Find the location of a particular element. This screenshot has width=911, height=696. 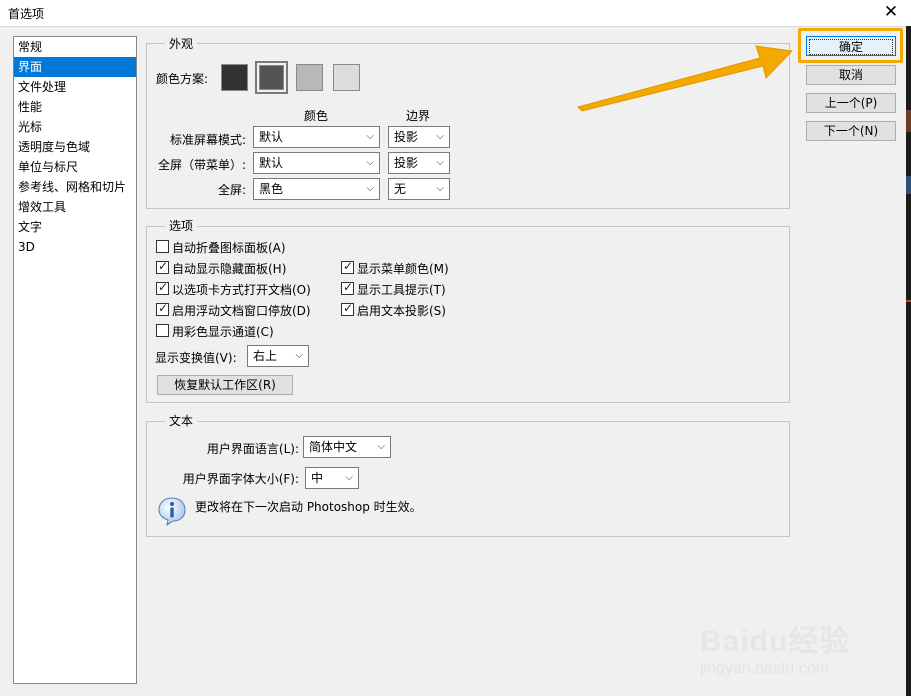

show-channels-in-color-checkbox is located at coordinates (162, 330).